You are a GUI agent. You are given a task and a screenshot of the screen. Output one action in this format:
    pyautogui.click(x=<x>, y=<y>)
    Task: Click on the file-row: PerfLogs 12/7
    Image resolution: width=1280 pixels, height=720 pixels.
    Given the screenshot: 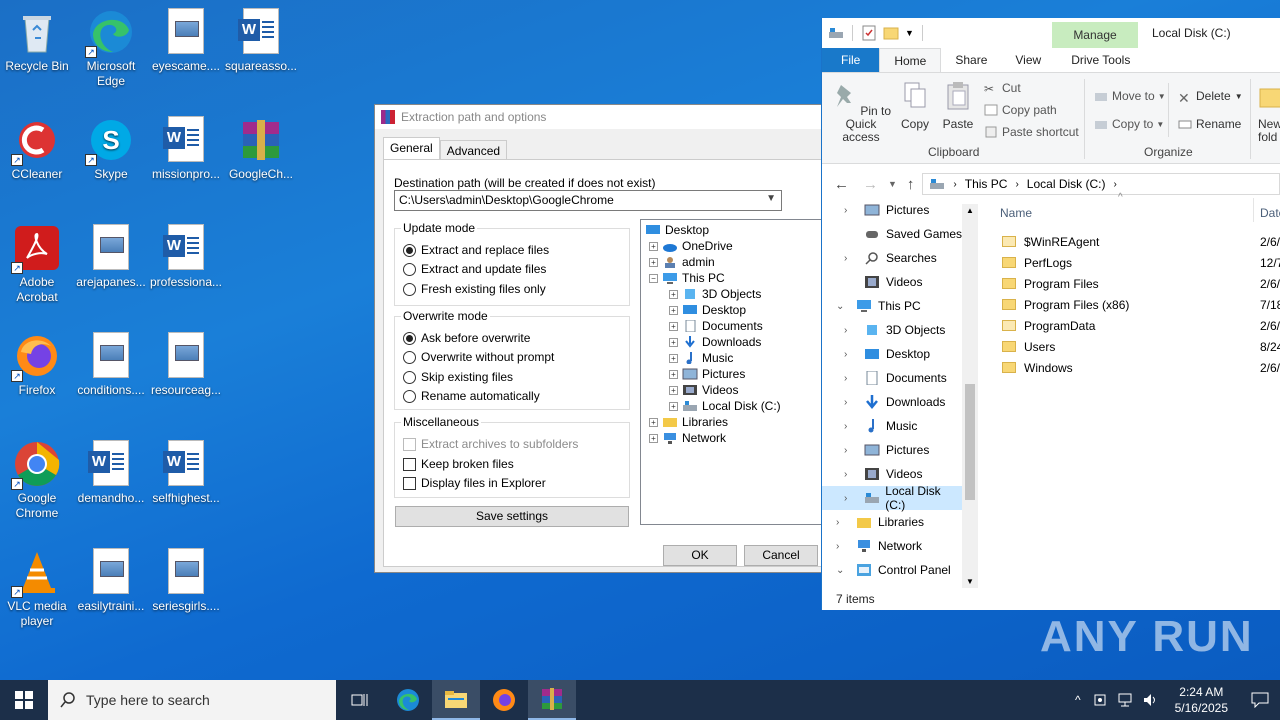 What is the action you would take?
    pyautogui.click(x=1141, y=262)
    